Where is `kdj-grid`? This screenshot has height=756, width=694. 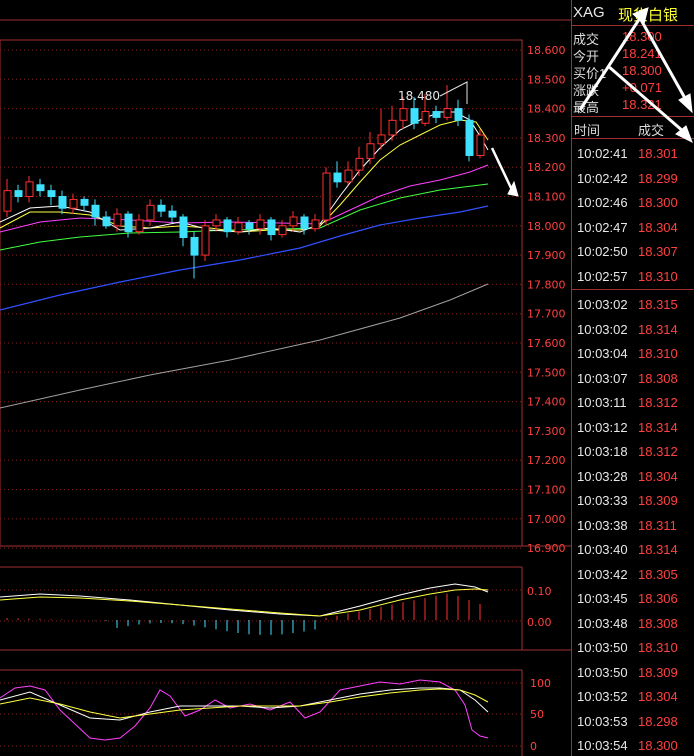 kdj-grid is located at coordinates (261, 714).